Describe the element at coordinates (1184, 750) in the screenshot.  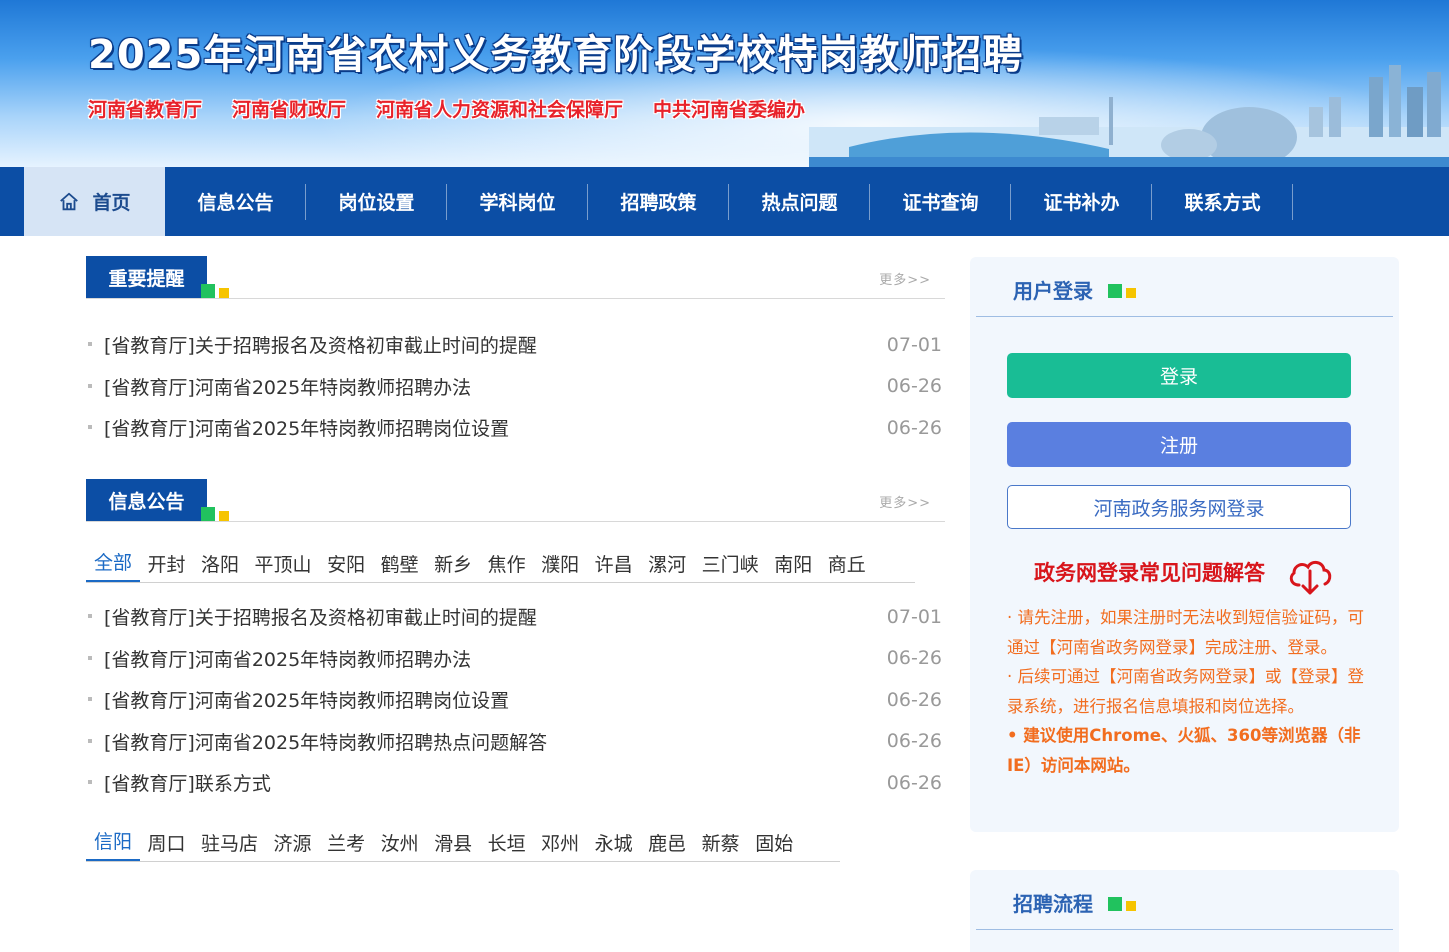
I see `browser-note: • 建议使用Chrome、火狐、360等浏览器（非IE）访问本网站。` at that location.